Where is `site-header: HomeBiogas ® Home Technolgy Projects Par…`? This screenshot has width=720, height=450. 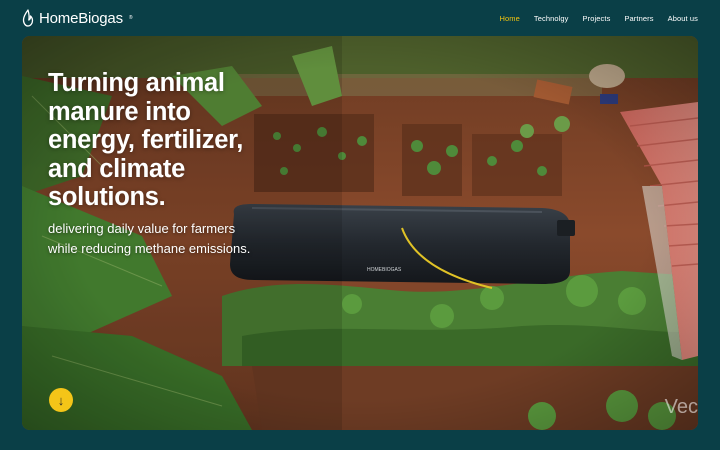 site-header: HomeBiogas ® Home Technolgy Projects Par… is located at coordinates (360, 18).